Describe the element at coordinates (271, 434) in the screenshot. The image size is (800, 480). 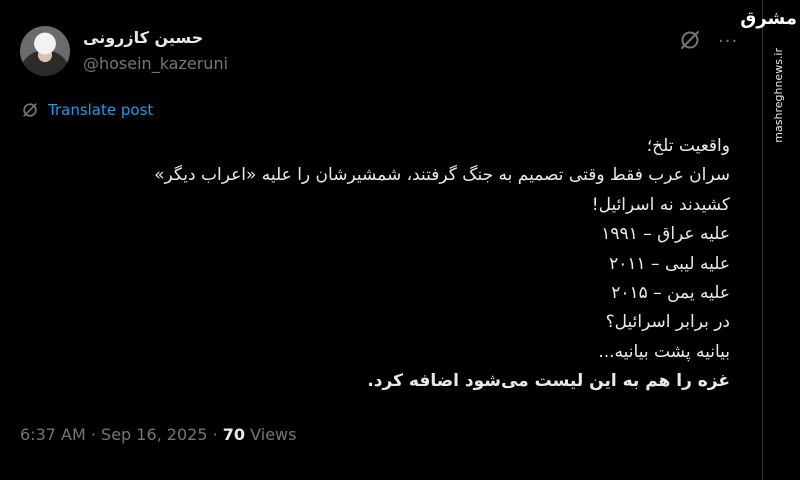
I see `views-label: Views` at that location.